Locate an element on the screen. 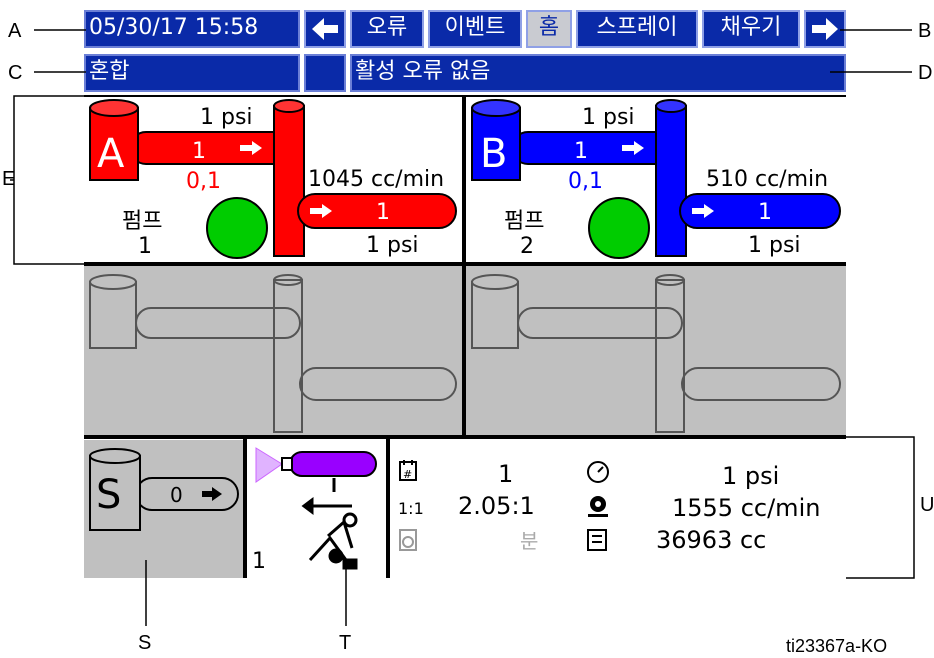  pump-b-inlet-flow: 1 is located at coordinates (581, 151).